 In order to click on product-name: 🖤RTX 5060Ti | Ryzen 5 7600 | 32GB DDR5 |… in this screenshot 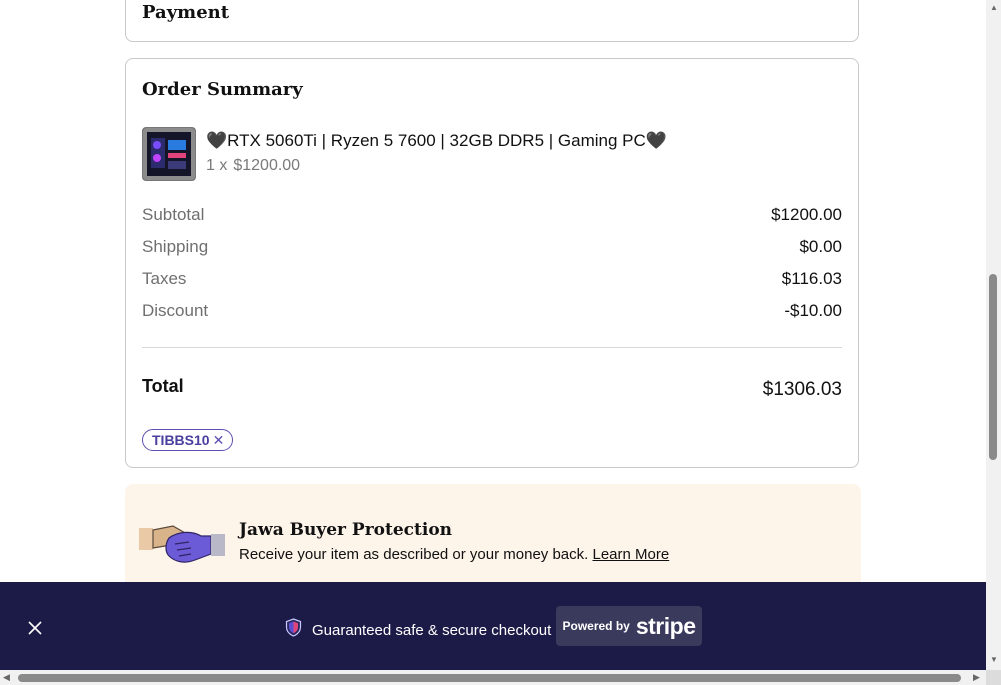, I will do `click(436, 140)`.